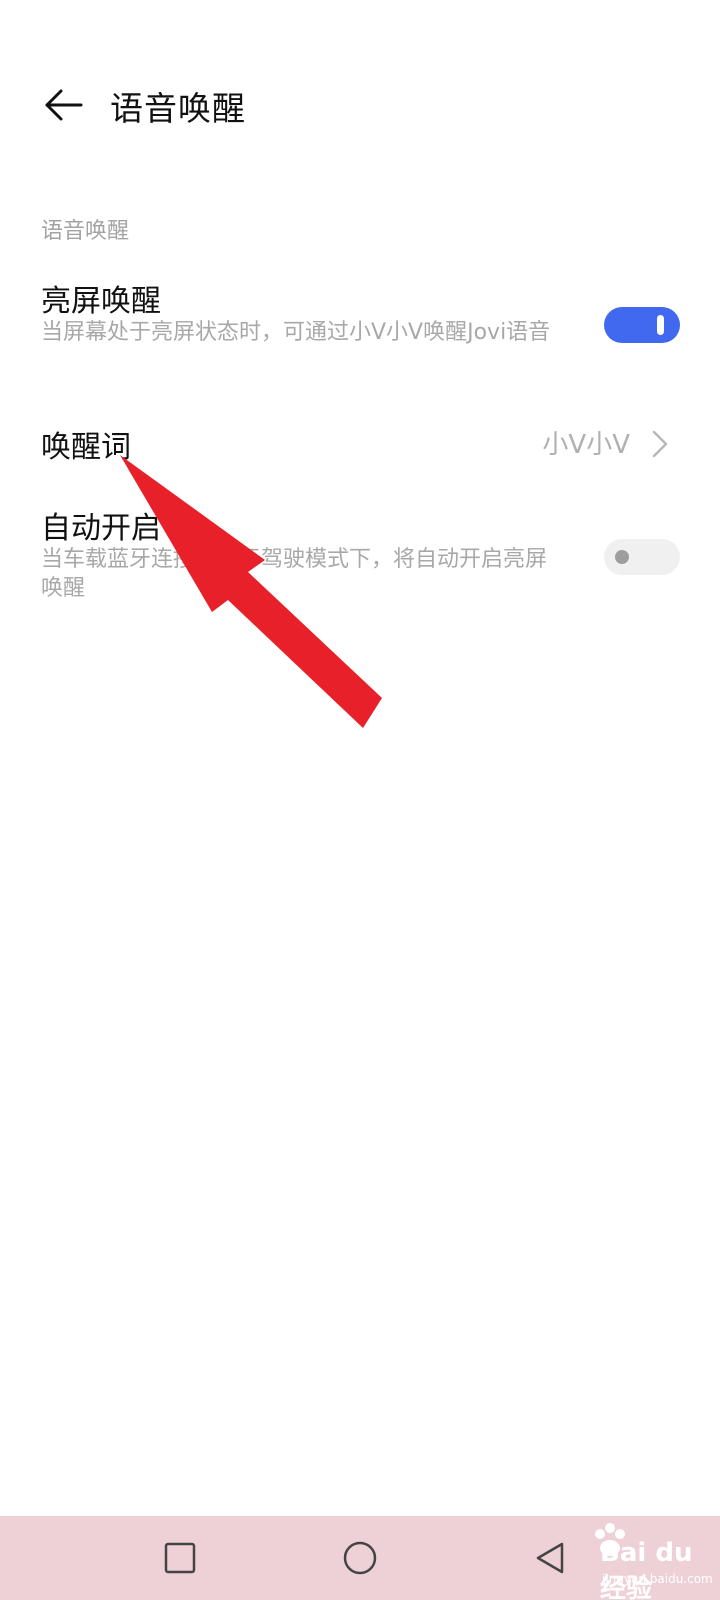 The height and width of the screenshot is (1600, 720). I want to click on setting-title: 自动开启, so click(101, 528).